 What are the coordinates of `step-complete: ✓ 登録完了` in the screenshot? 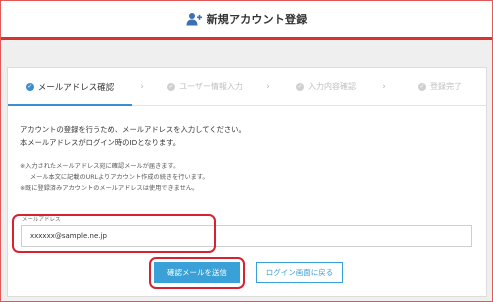 It's located at (440, 86).